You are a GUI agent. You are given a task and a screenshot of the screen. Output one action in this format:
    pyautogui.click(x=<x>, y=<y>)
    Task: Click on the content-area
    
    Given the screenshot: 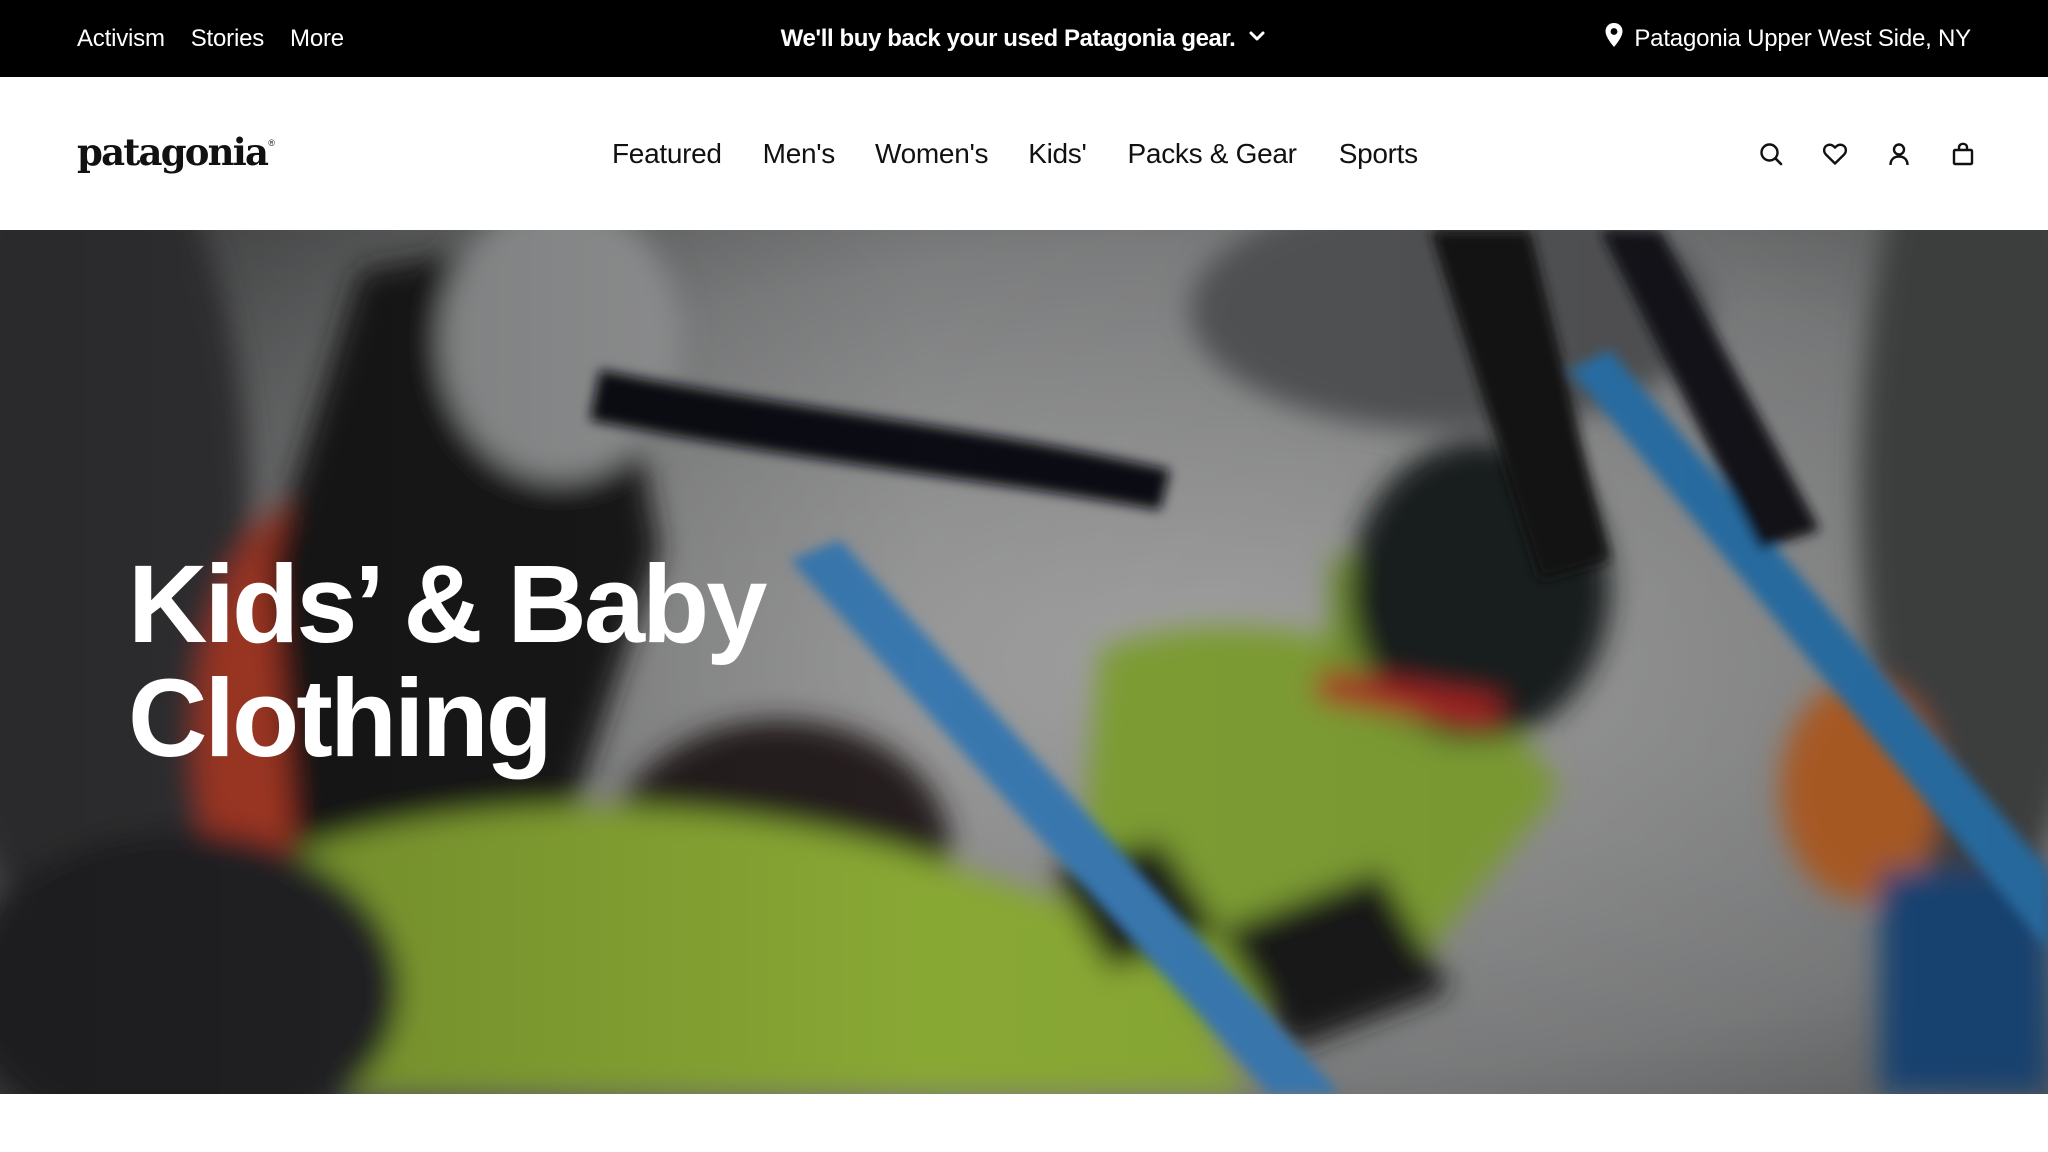 What is the action you would take?
    pyautogui.click(x=1024, y=1123)
    